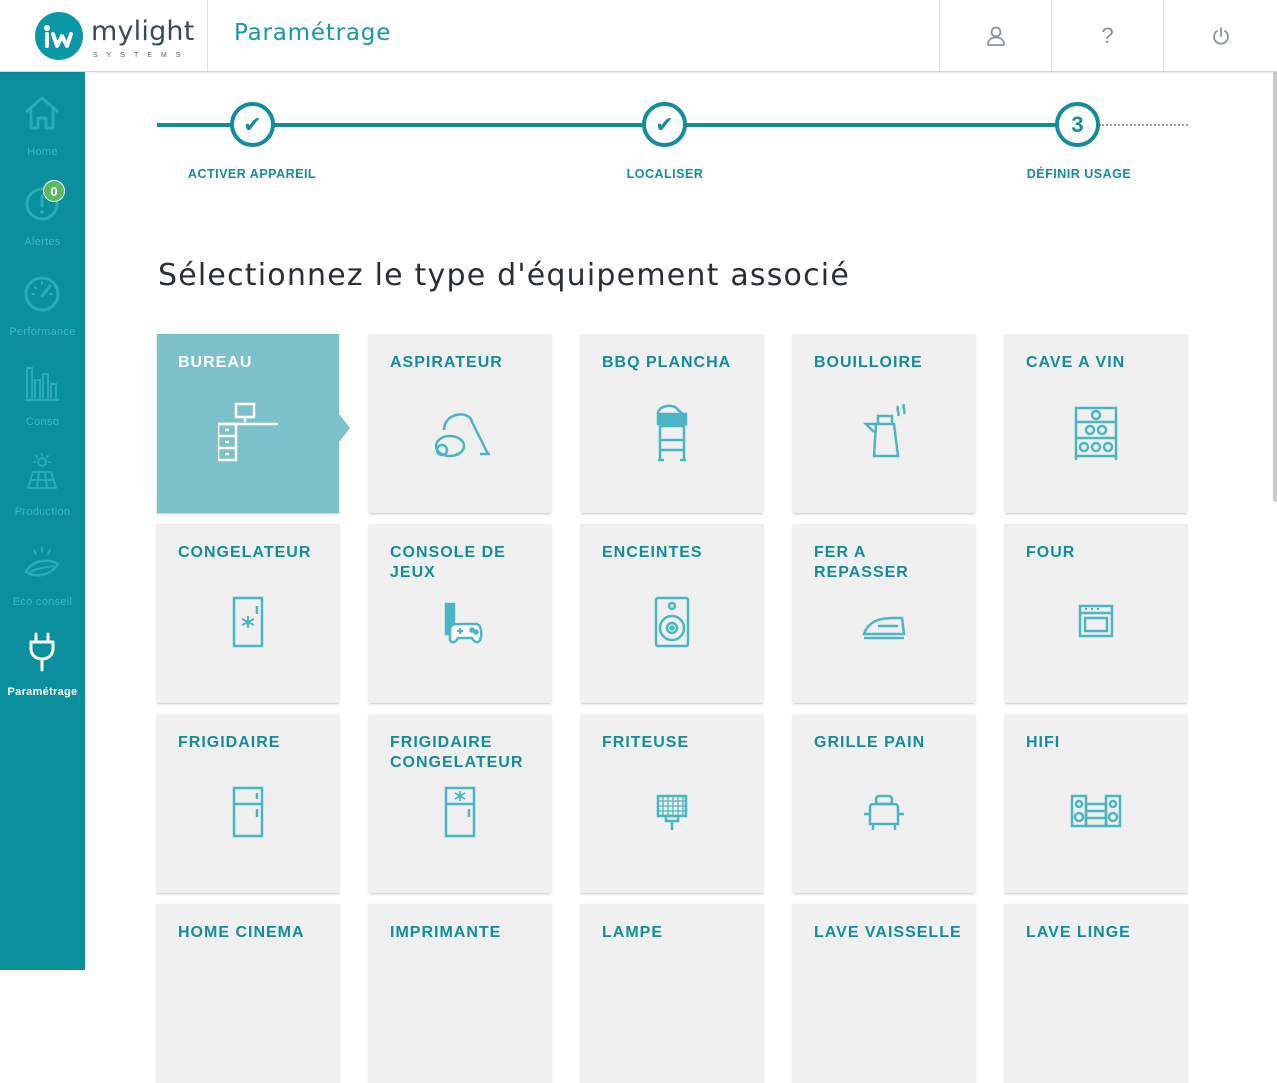 Image resolution: width=1277 pixels, height=1083 pixels. What do you see at coordinates (672, 993) in the screenshot?
I see `tile-lampe: LAMPE` at bounding box center [672, 993].